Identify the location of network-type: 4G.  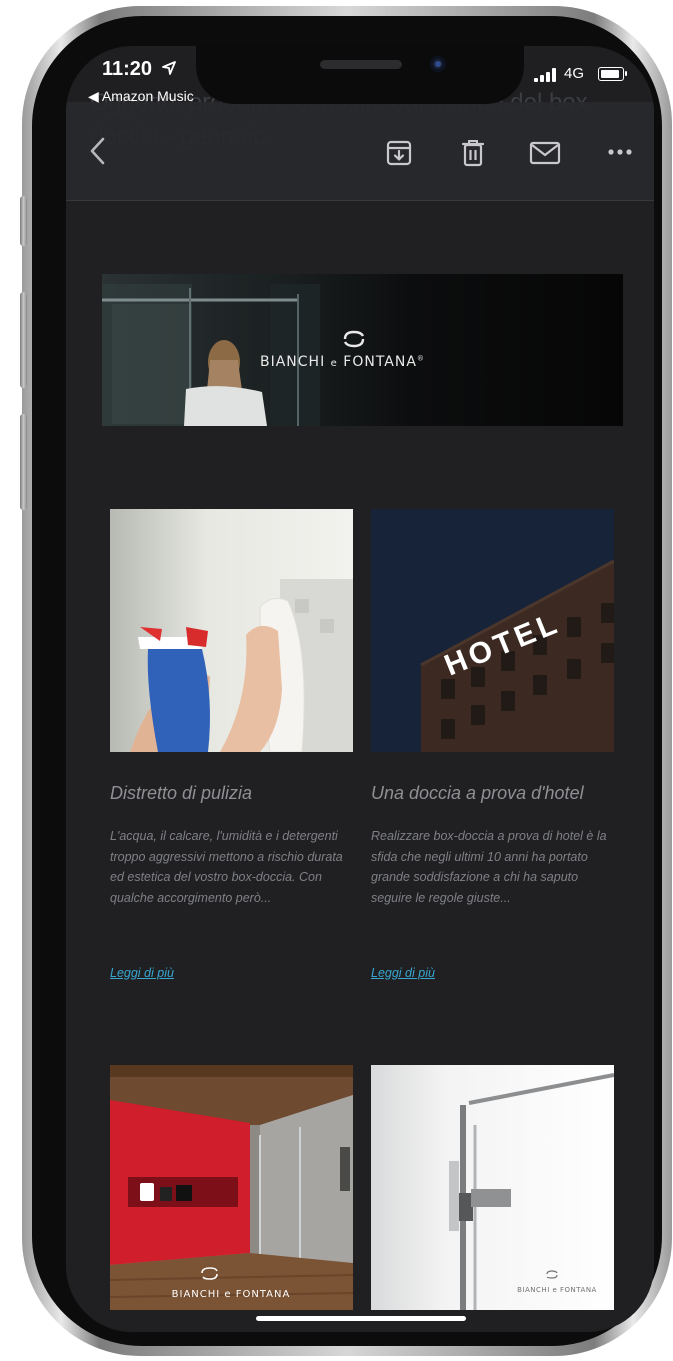
(574, 73).